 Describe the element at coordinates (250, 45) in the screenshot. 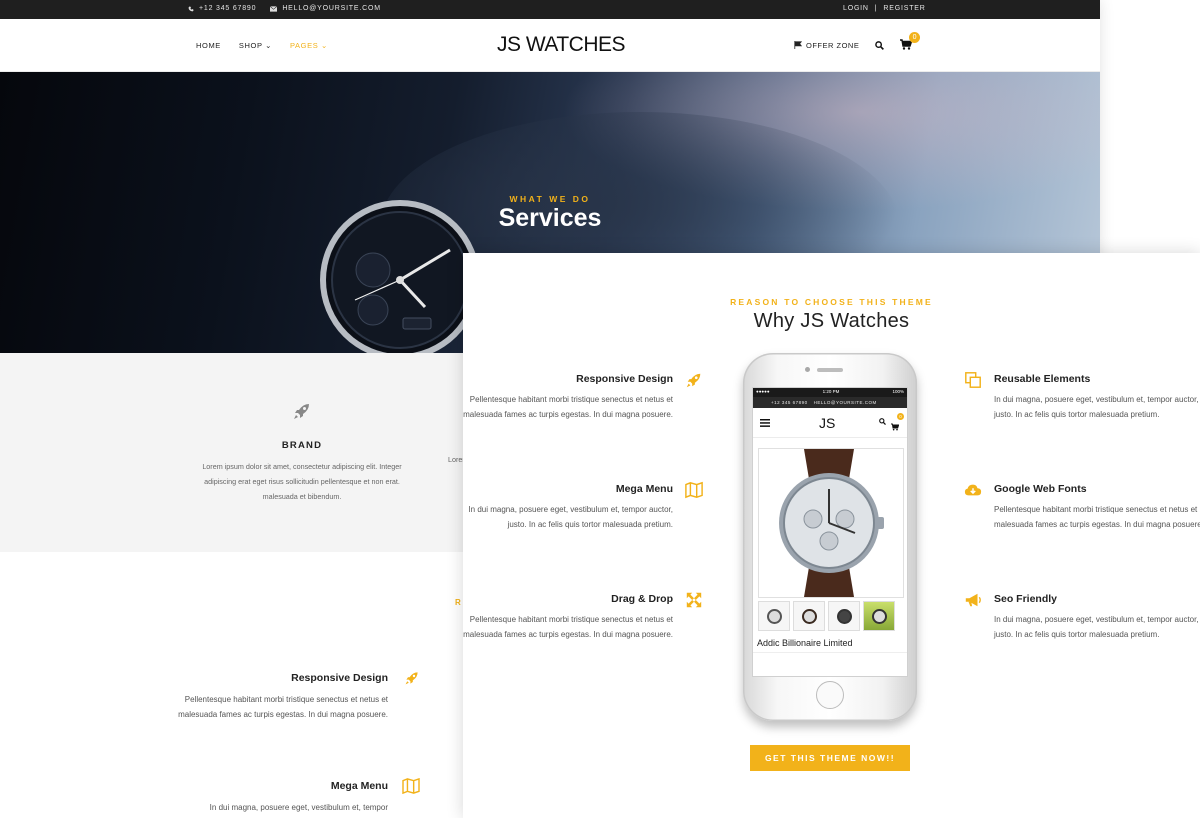

I see `nav-item-shop-label: SHOP` at that location.